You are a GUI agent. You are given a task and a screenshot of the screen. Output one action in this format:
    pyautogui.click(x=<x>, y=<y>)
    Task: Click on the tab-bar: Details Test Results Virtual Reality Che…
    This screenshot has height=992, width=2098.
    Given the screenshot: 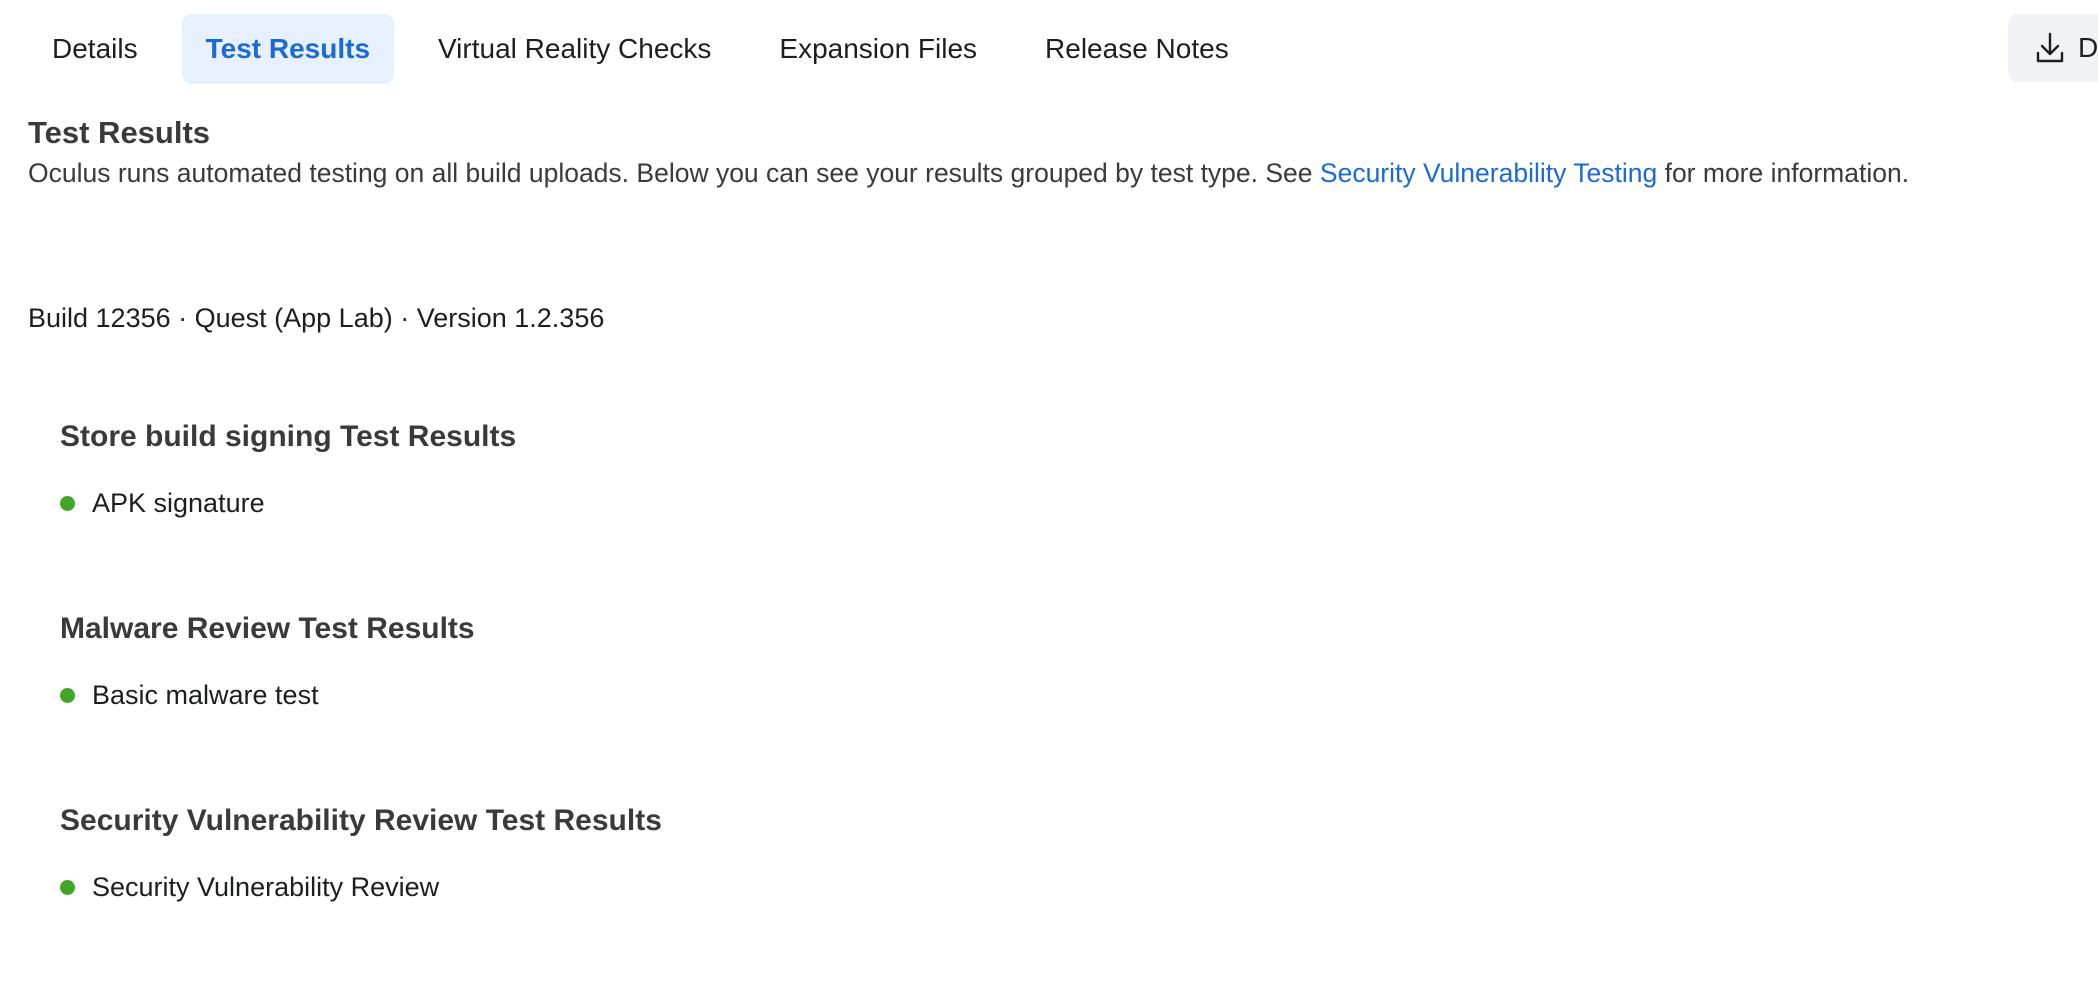 What is the action you would take?
    pyautogui.click(x=650, y=49)
    